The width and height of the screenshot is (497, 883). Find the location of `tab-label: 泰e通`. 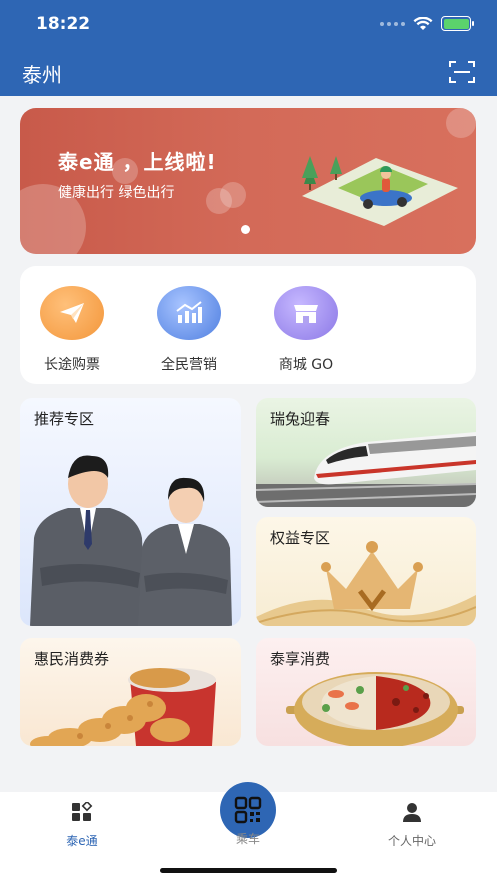

tab-label: 泰e通 is located at coordinates (82, 841).